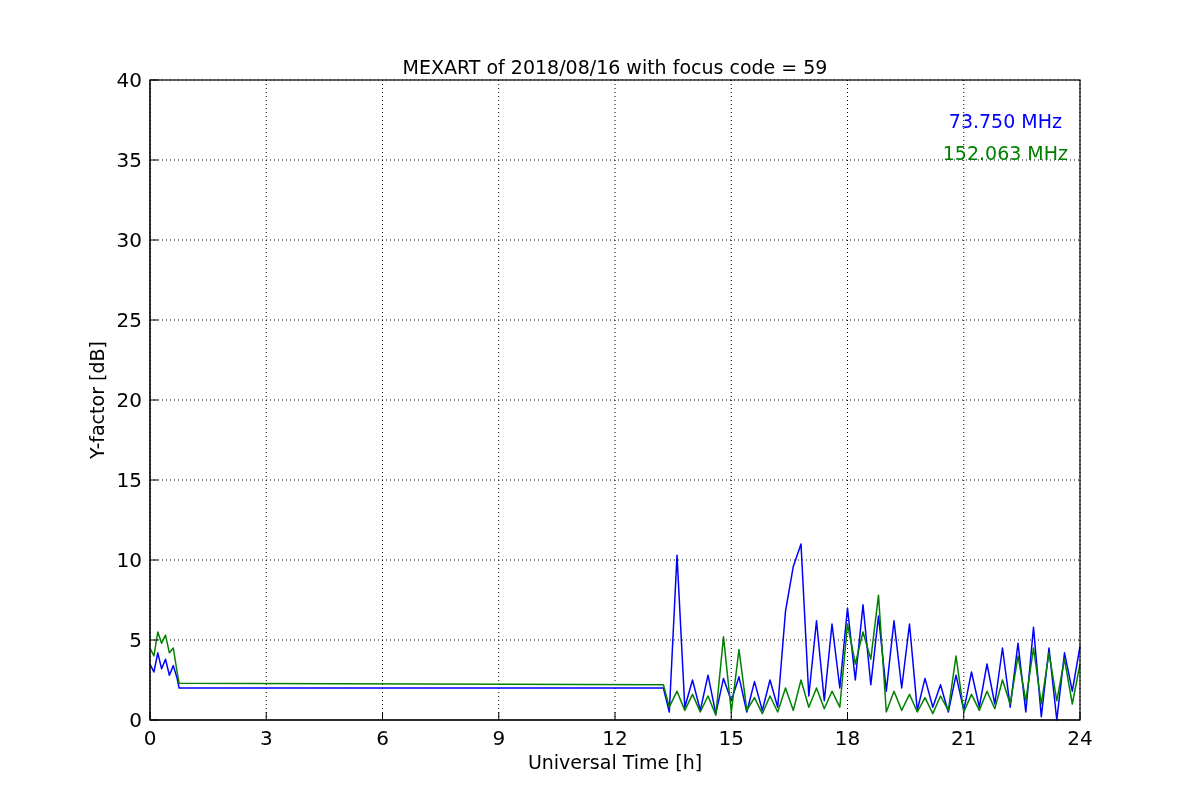 The image size is (1200, 800). What do you see at coordinates (129, 560) in the screenshot?
I see `tick-label: 10` at bounding box center [129, 560].